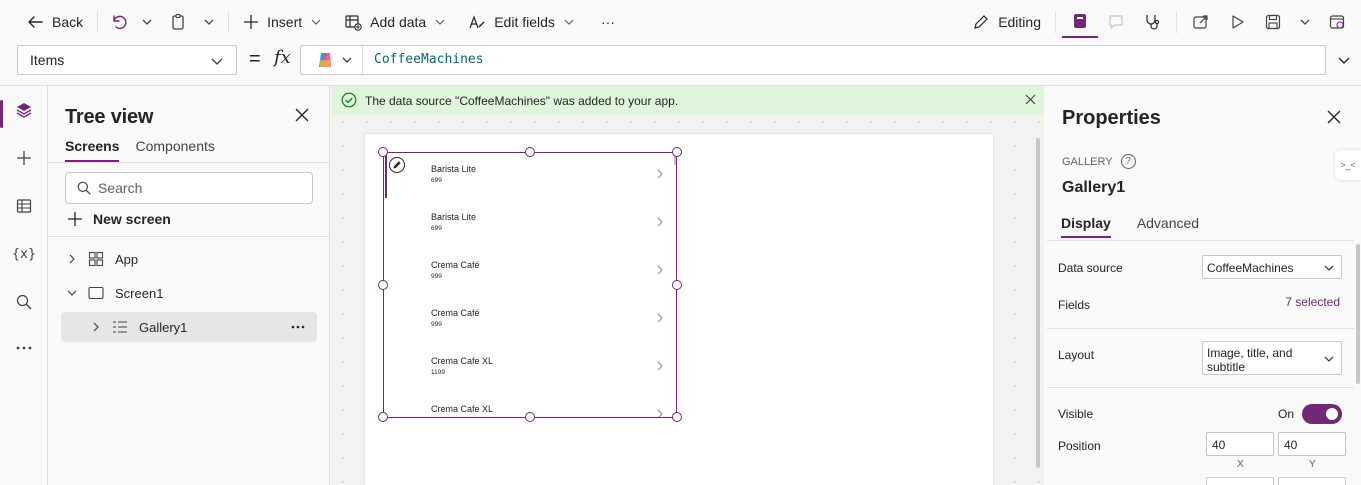 Image resolution: width=1361 pixels, height=485 pixels. What do you see at coordinates (119, 219) in the screenshot?
I see `new-screen-button: New screen` at bounding box center [119, 219].